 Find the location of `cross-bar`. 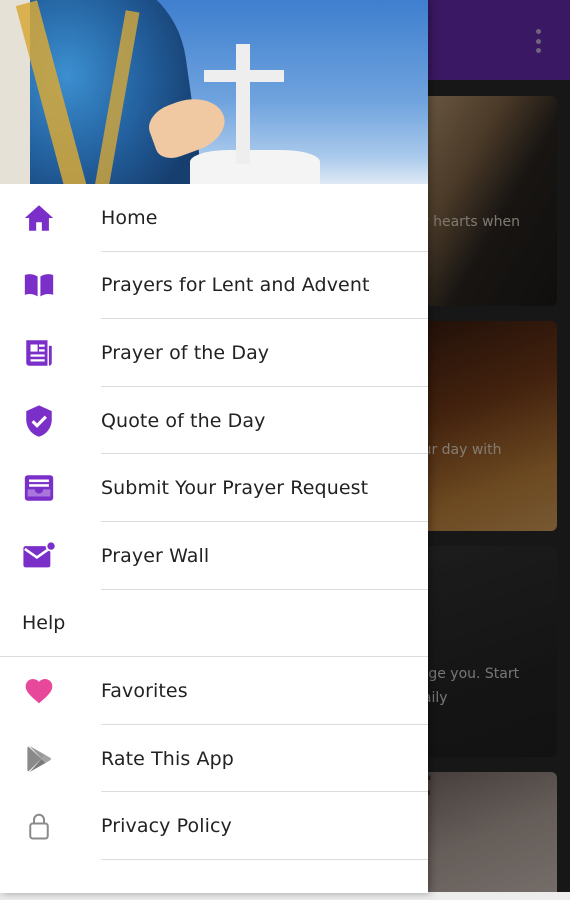

cross-bar is located at coordinates (244, 76).